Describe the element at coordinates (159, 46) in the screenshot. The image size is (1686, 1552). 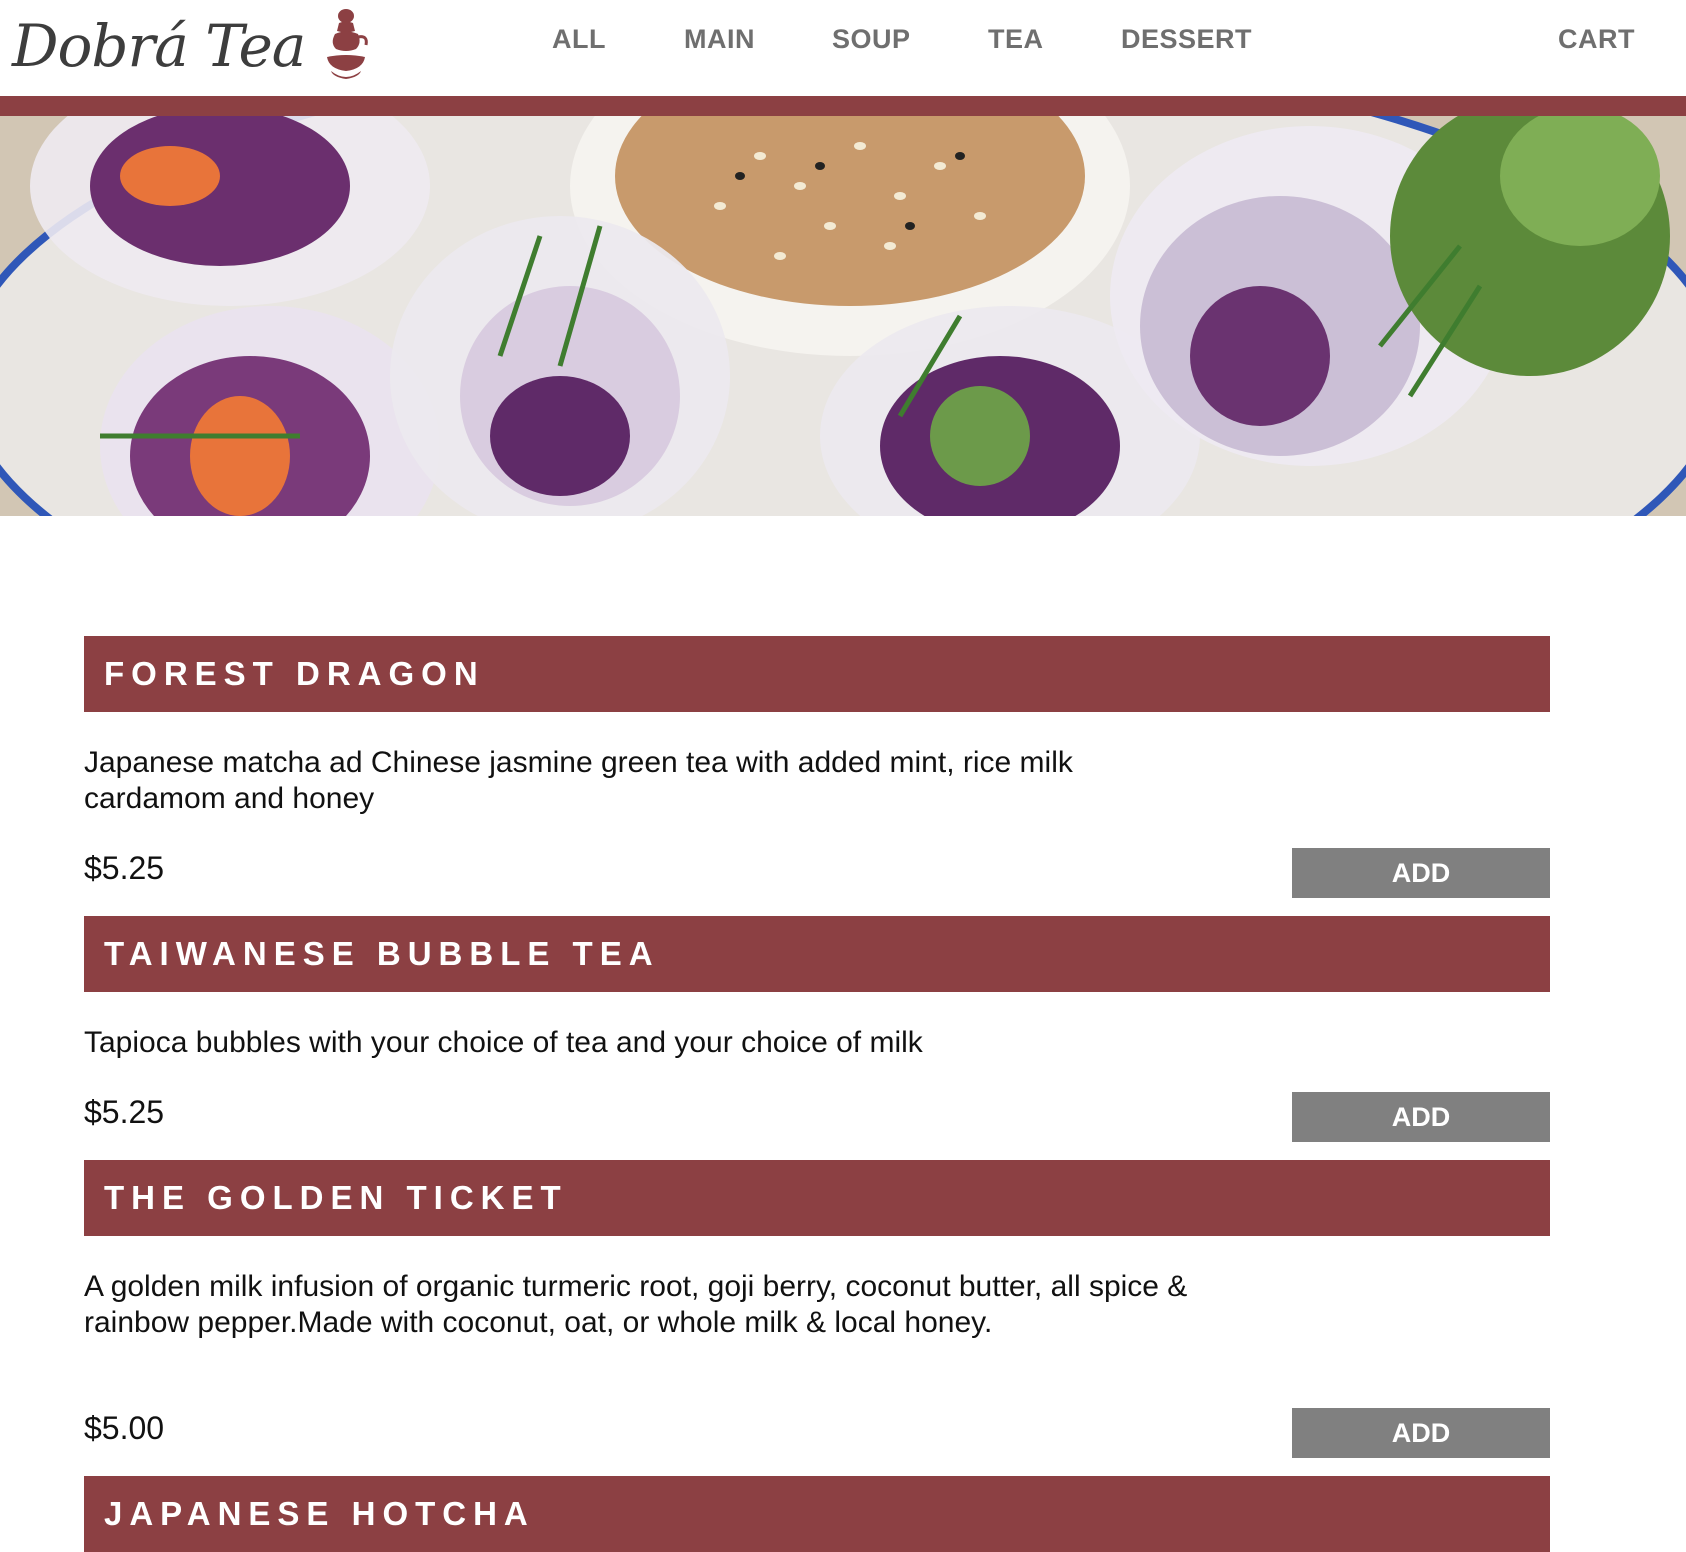
I see `brand-name: Dobrá Tea` at that location.